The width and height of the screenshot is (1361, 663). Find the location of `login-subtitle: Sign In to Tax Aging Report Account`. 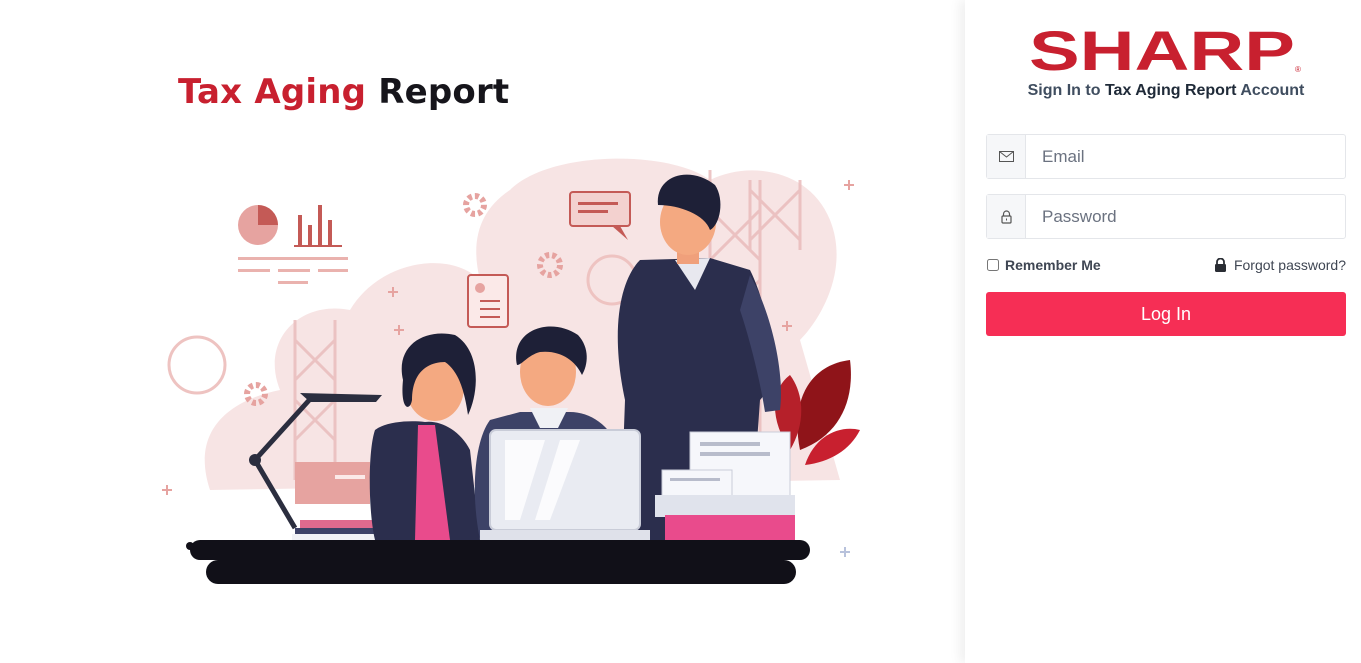

login-subtitle: Sign In to Tax Aging Report Account is located at coordinates (1166, 91).